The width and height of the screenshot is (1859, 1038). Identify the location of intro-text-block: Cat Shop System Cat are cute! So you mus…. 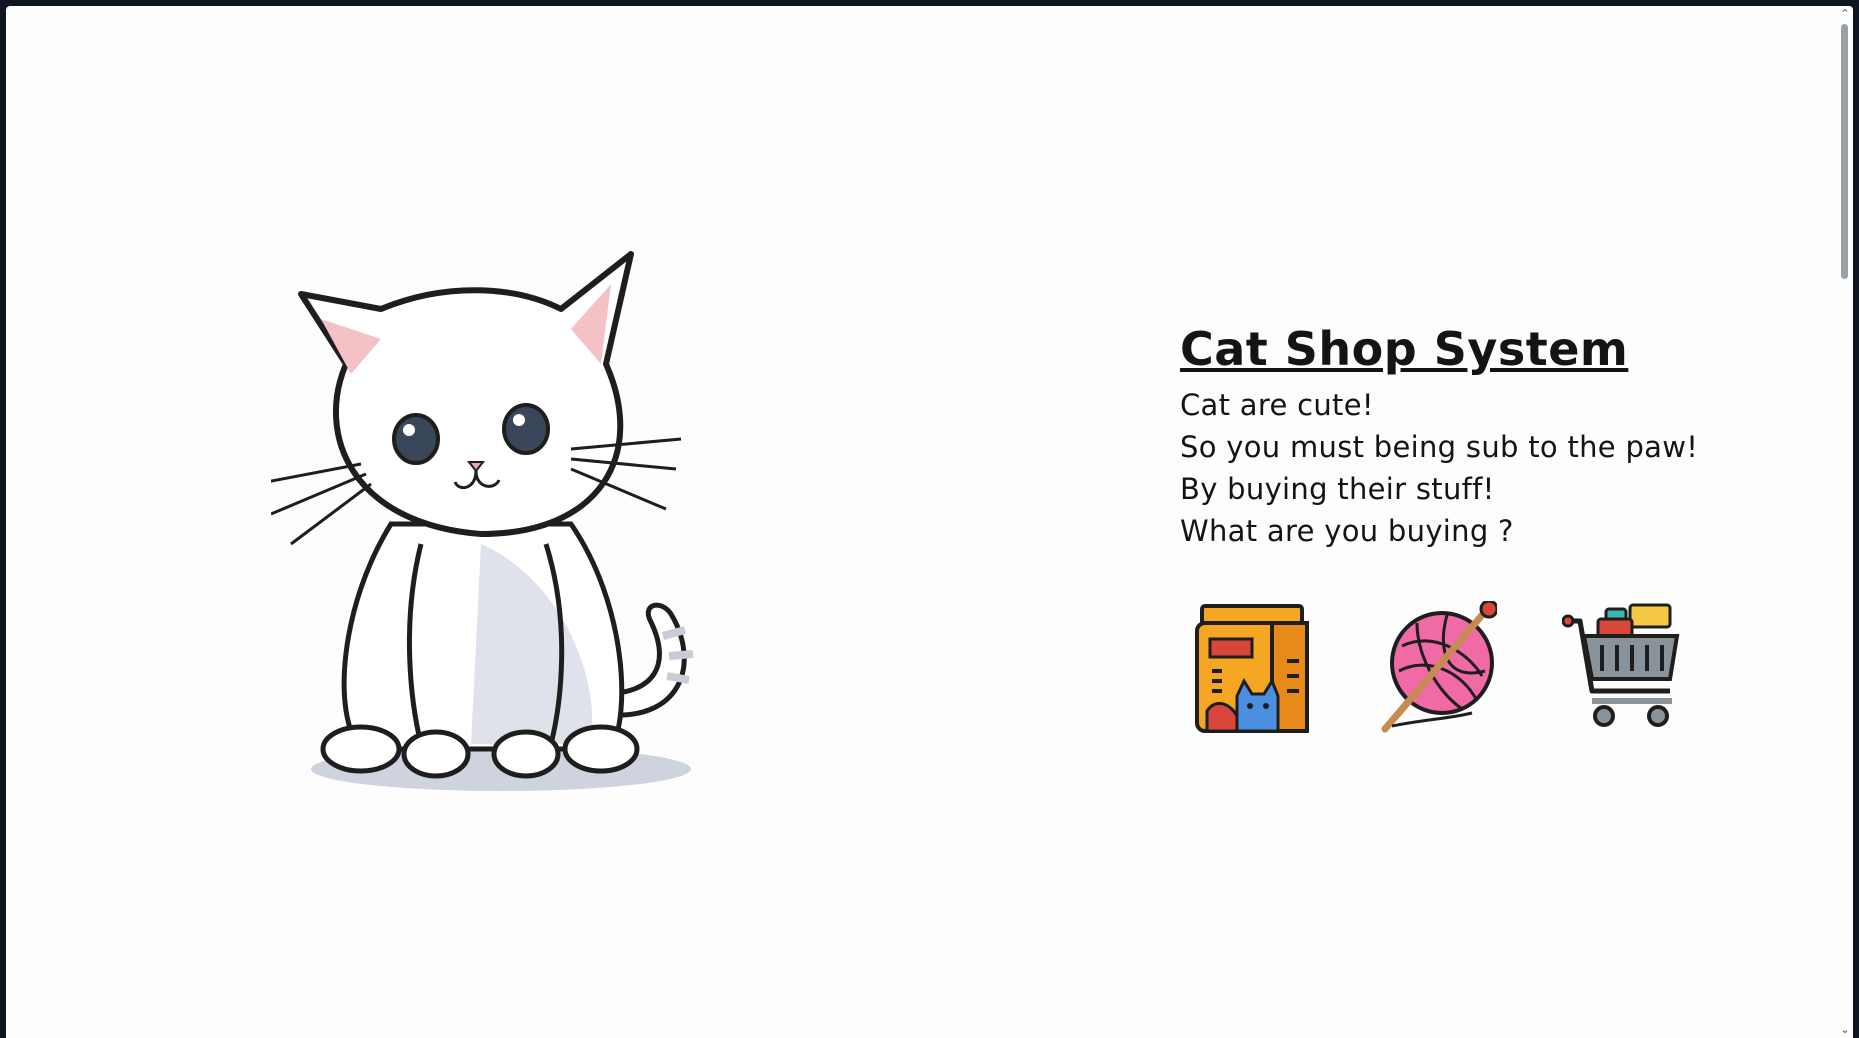
(1439, 436).